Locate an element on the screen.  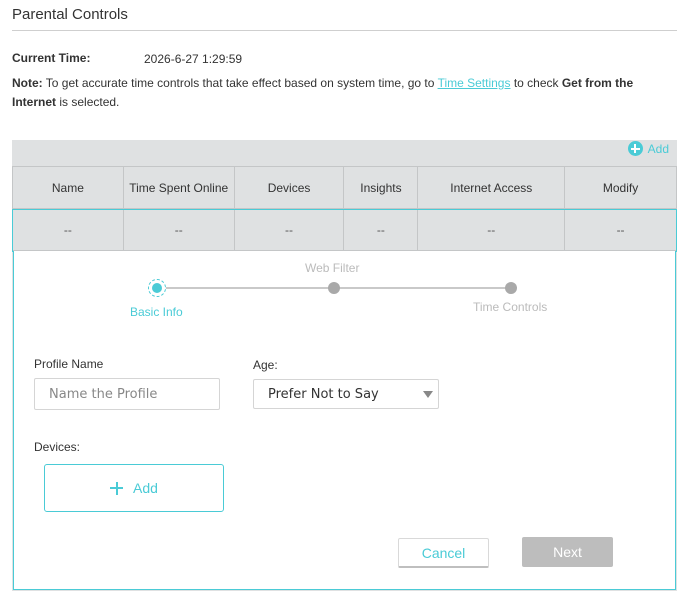
add-device-label: Add is located at coordinates (145, 488).